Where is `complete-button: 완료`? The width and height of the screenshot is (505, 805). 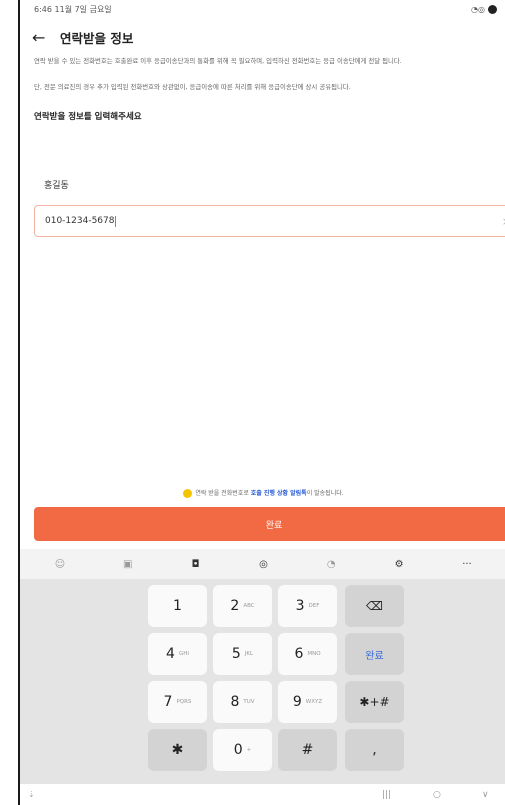 complete-button: 완료 is located at coordinates (269, 524).